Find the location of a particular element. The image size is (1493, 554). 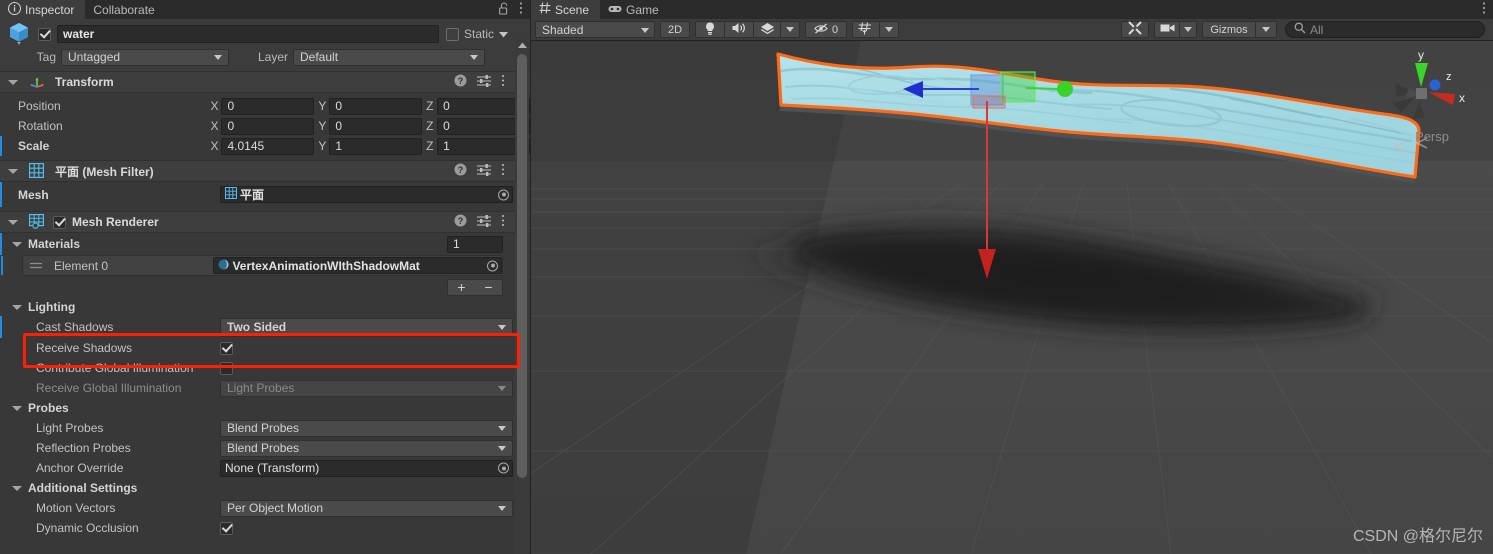

static-checkbox is located at coordinates (452, 34).